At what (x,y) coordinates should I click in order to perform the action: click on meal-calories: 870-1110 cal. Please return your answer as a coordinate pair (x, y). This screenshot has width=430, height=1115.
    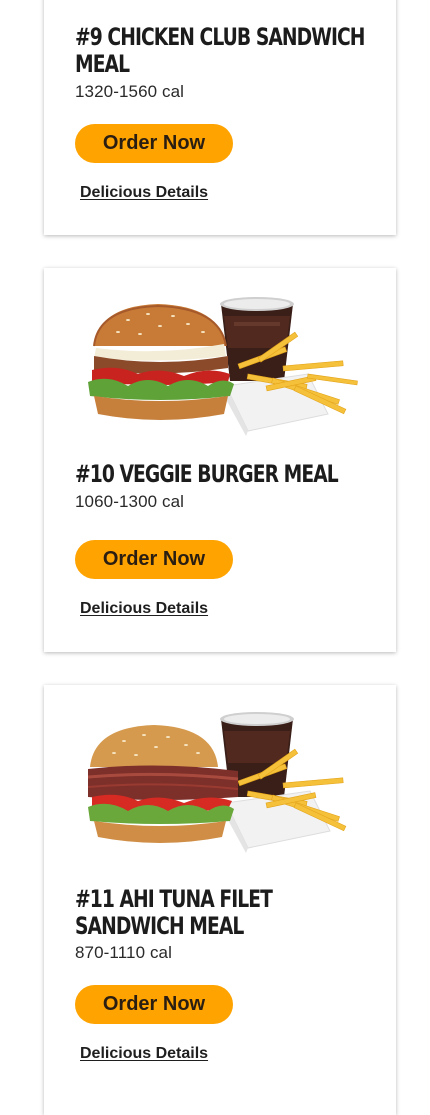
    Looking at the image, I should click on (123, 952).